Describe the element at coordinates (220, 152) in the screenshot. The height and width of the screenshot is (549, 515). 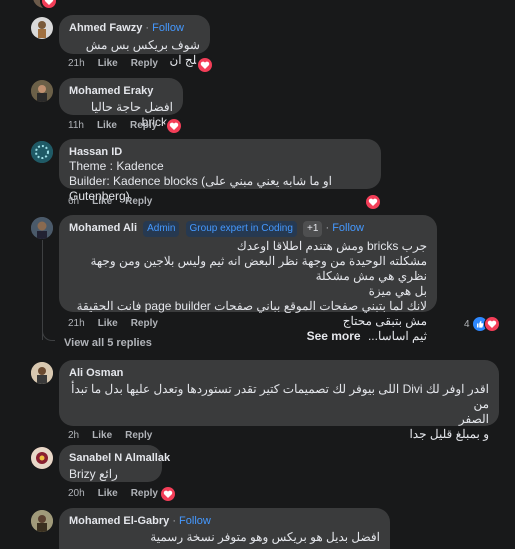
I see `commenter-name: Hassan ID` at that location.